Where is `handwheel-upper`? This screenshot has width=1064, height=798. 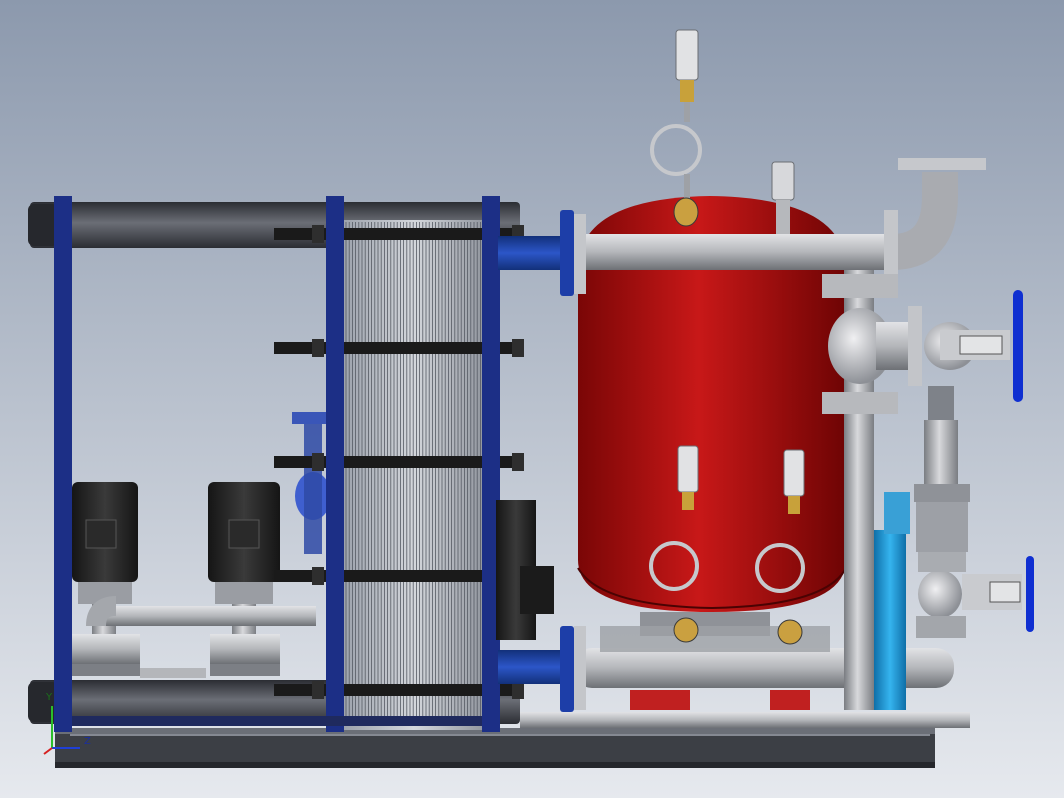
handwheel-upper is located at coordinates (1018, 346).